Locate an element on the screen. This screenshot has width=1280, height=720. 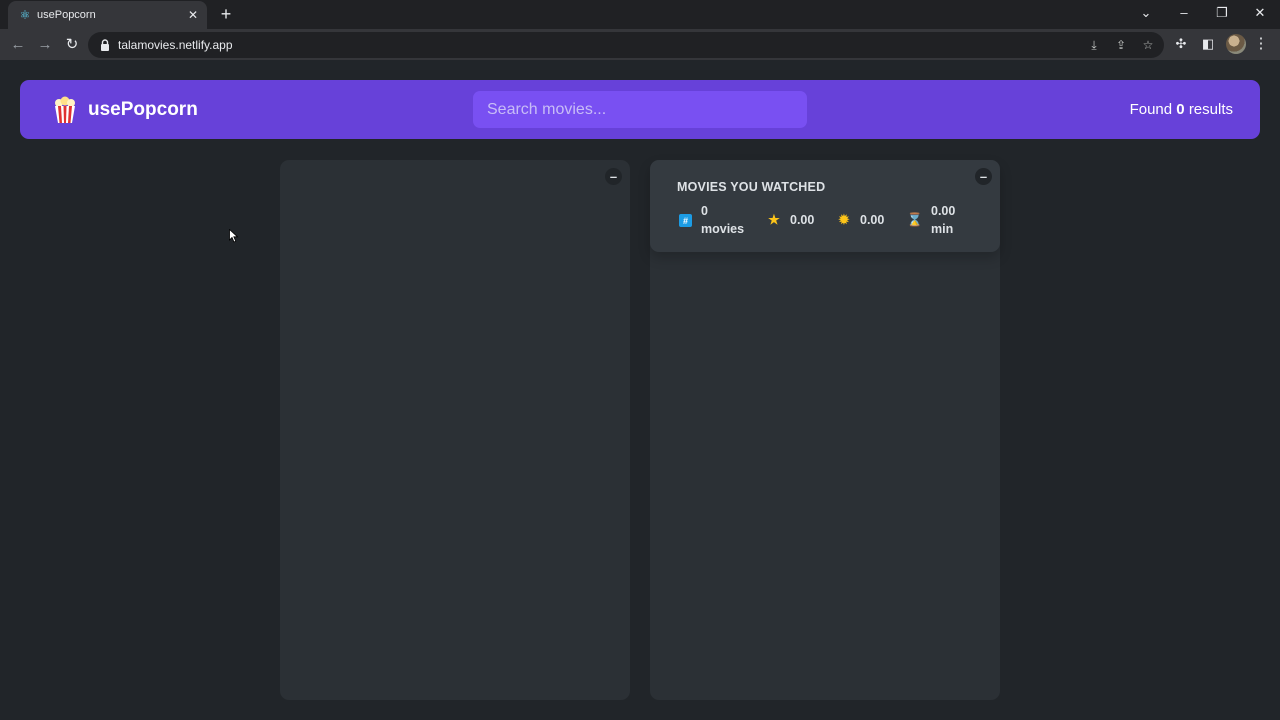
popcorn-icon is located at coordinates (65, 109).